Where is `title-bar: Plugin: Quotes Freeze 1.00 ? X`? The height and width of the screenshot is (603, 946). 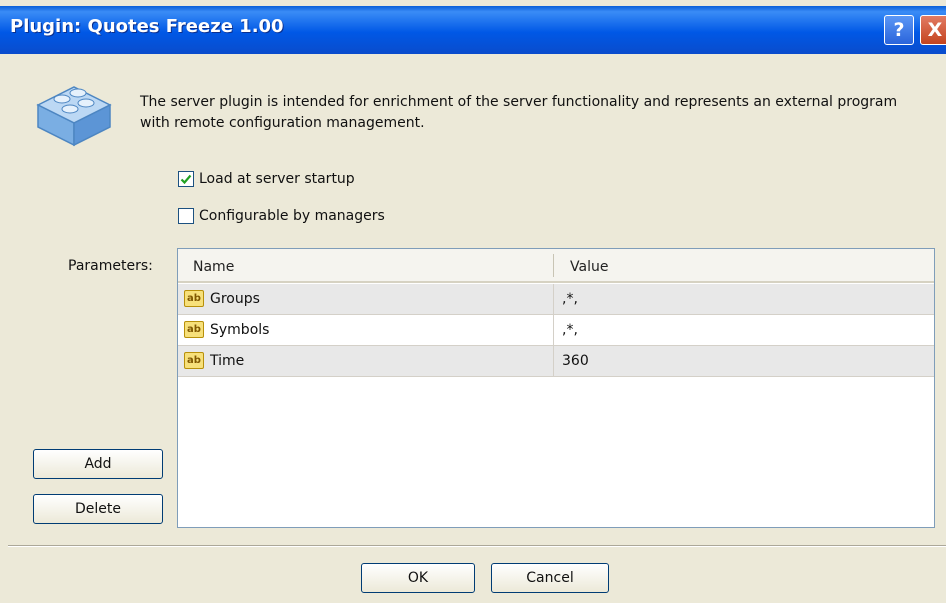 title-bar: Plugin: Quotes Freeze 1.00 ? X is located at coordinates (473, 30).